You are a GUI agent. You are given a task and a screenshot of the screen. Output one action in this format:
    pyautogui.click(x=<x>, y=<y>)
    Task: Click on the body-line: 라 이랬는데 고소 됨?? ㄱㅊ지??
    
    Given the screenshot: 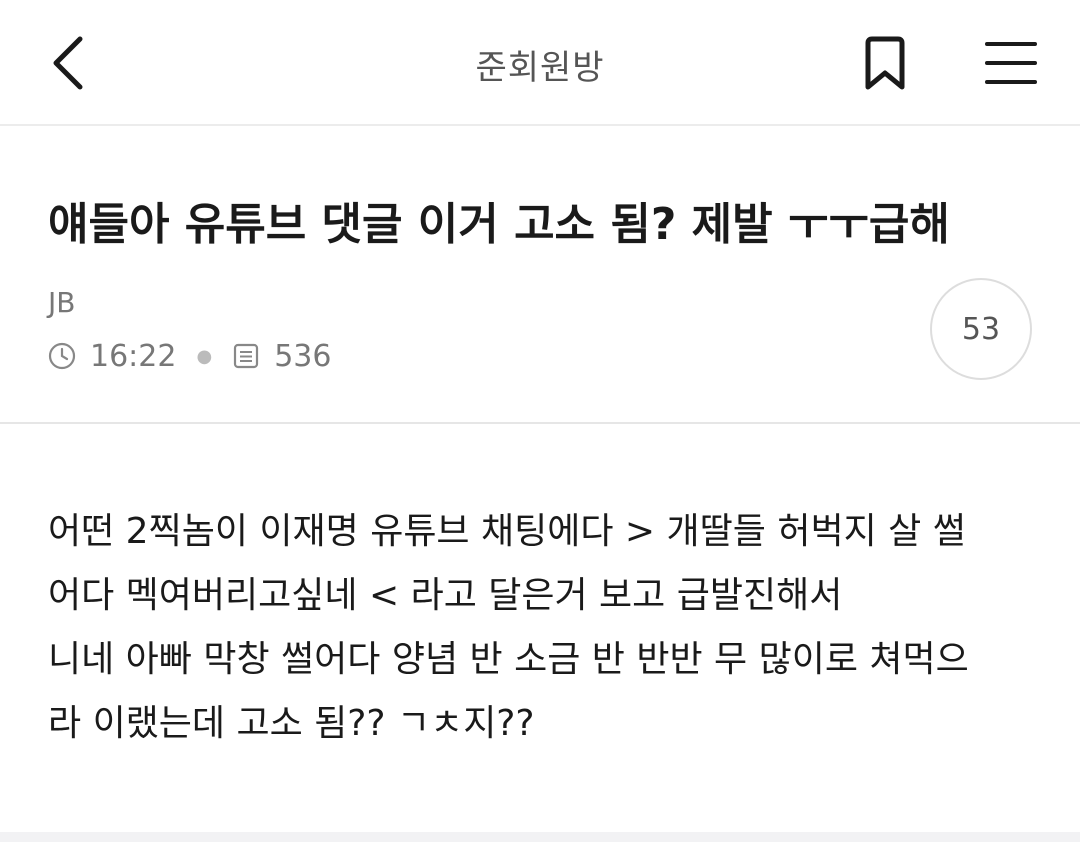 What is the action you would take?
    pyautogui.click(x=291, y=723)
    